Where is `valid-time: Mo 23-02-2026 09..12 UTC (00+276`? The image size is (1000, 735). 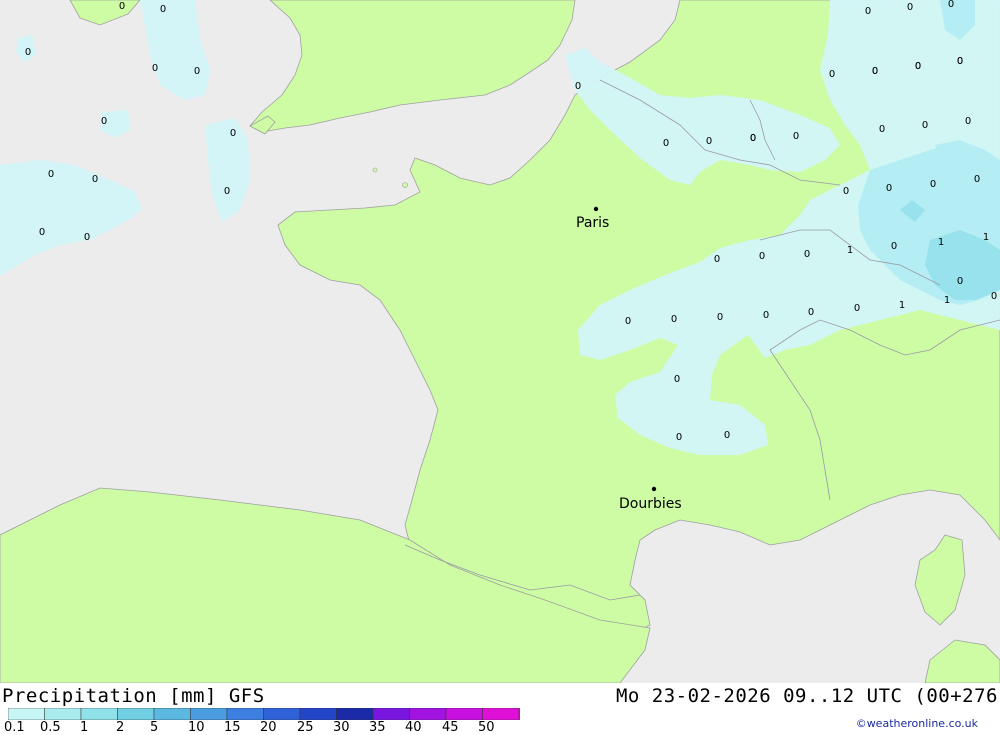 valid-time: Mo 23-02-2026 09..12 UTC (00+276 is located at coordinates (806, 696).